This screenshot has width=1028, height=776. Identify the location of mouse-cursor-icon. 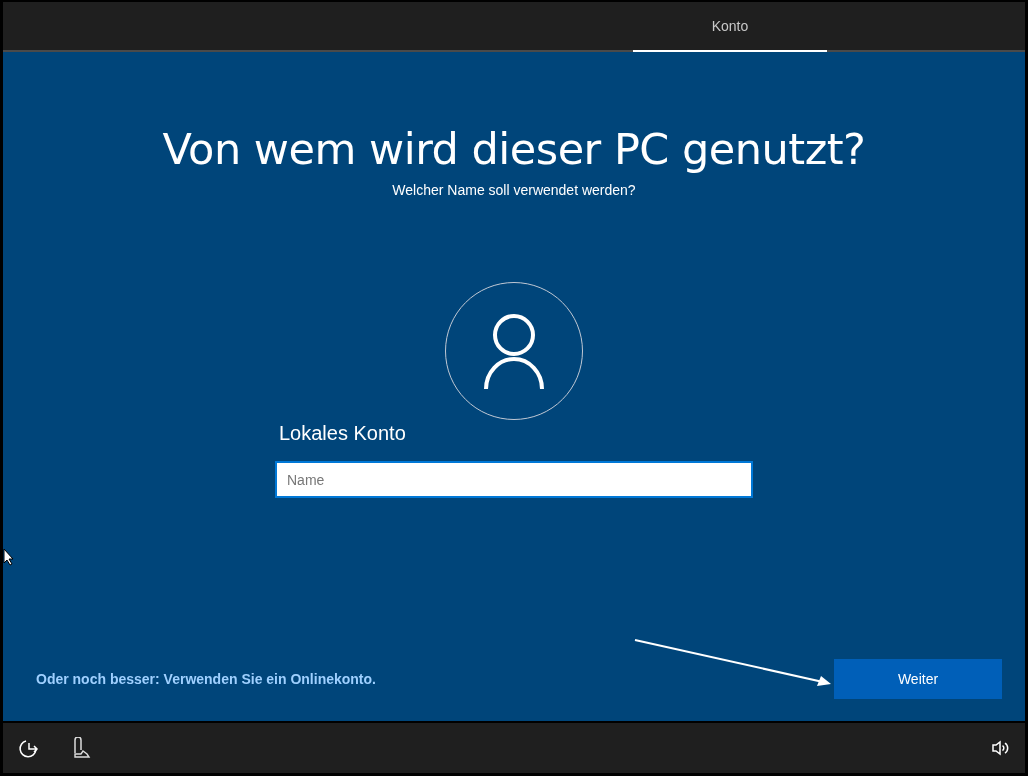
(9, 557).